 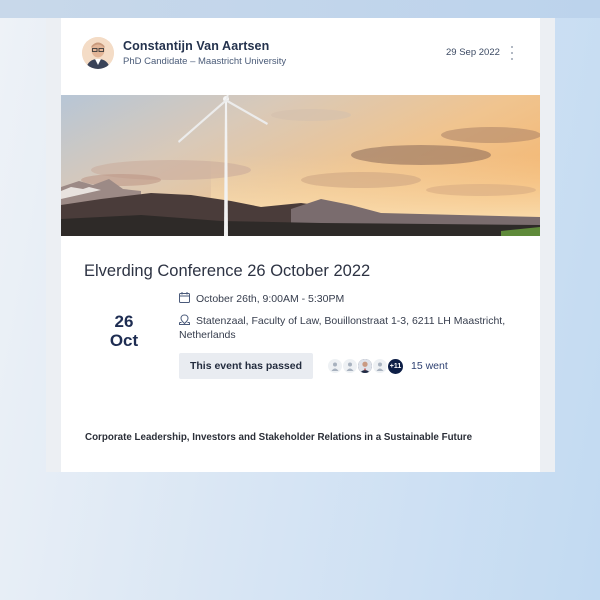 I want to click on post-date: 29 Sep 2022, so click(x=473, y=52).